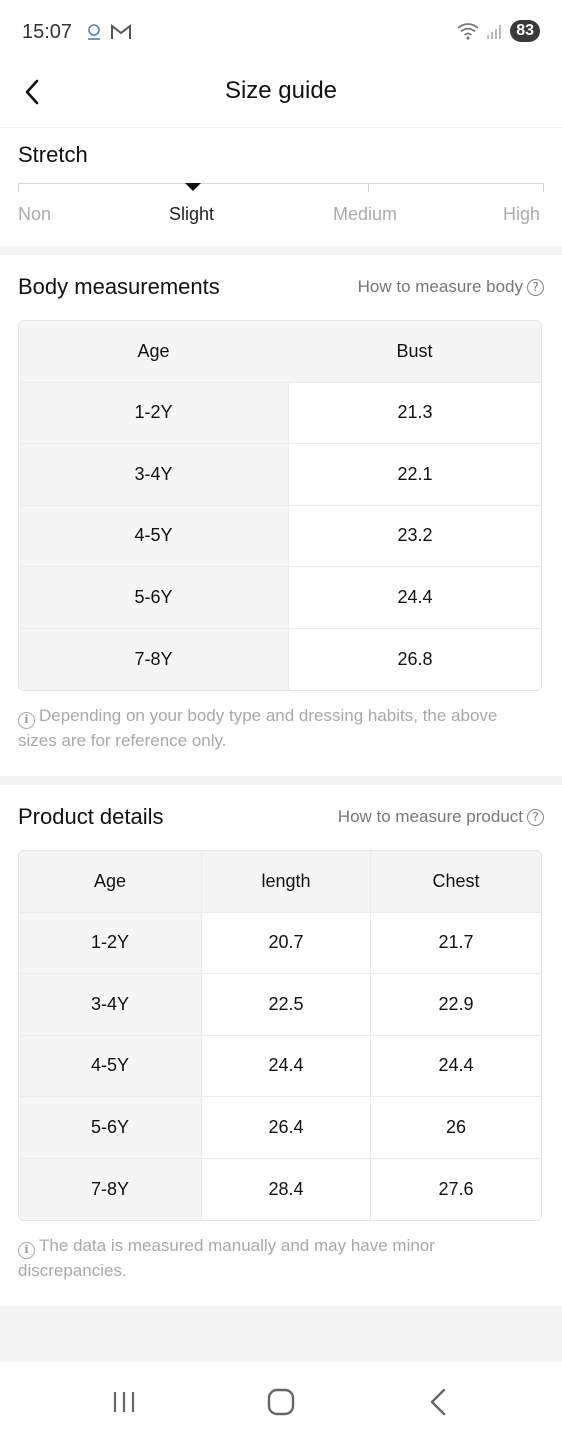 The height and width of the screenshot is (1440, 562). I want to click on length-cell: 28.4, so click(285, 1189).